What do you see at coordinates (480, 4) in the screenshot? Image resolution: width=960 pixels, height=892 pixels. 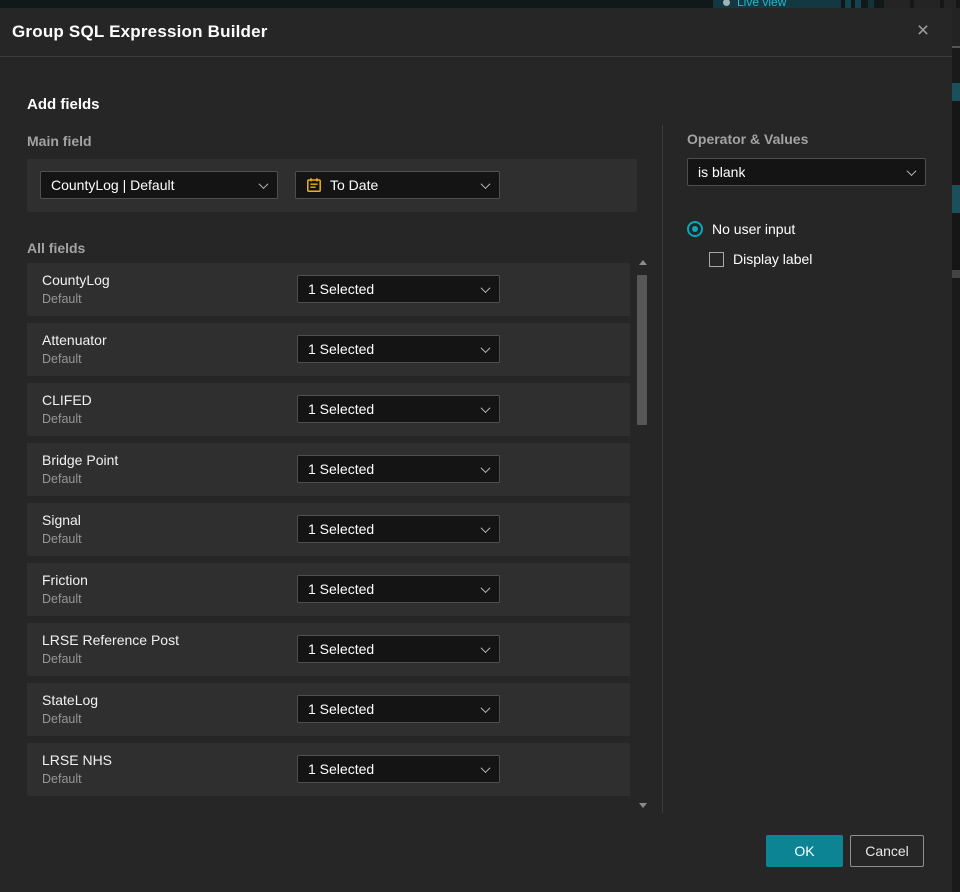 I see `background-app-toolbar: Live view` at bounding box center [480, 4].